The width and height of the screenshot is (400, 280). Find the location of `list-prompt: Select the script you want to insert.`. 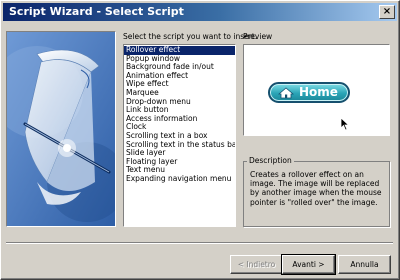

list-prompt: Select the script you want to insert. is located at coordinates (190, 36).